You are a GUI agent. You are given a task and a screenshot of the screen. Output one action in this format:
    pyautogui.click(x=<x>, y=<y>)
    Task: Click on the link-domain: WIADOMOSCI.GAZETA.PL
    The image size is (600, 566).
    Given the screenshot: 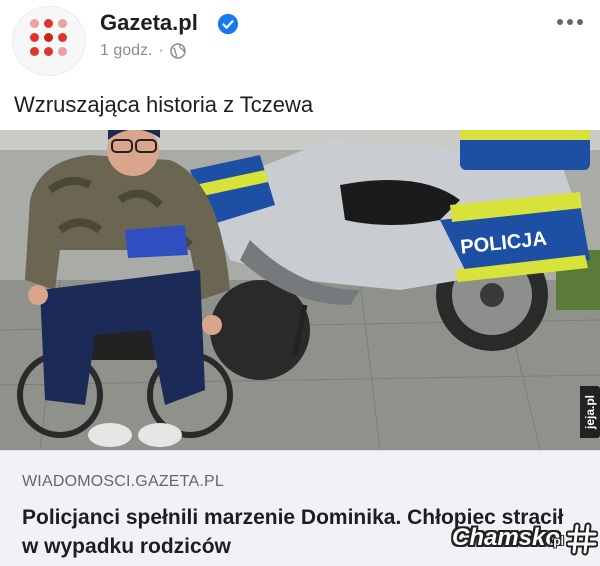 What is the action you would take?
    pyautogui.click(x=123, y=481)
    